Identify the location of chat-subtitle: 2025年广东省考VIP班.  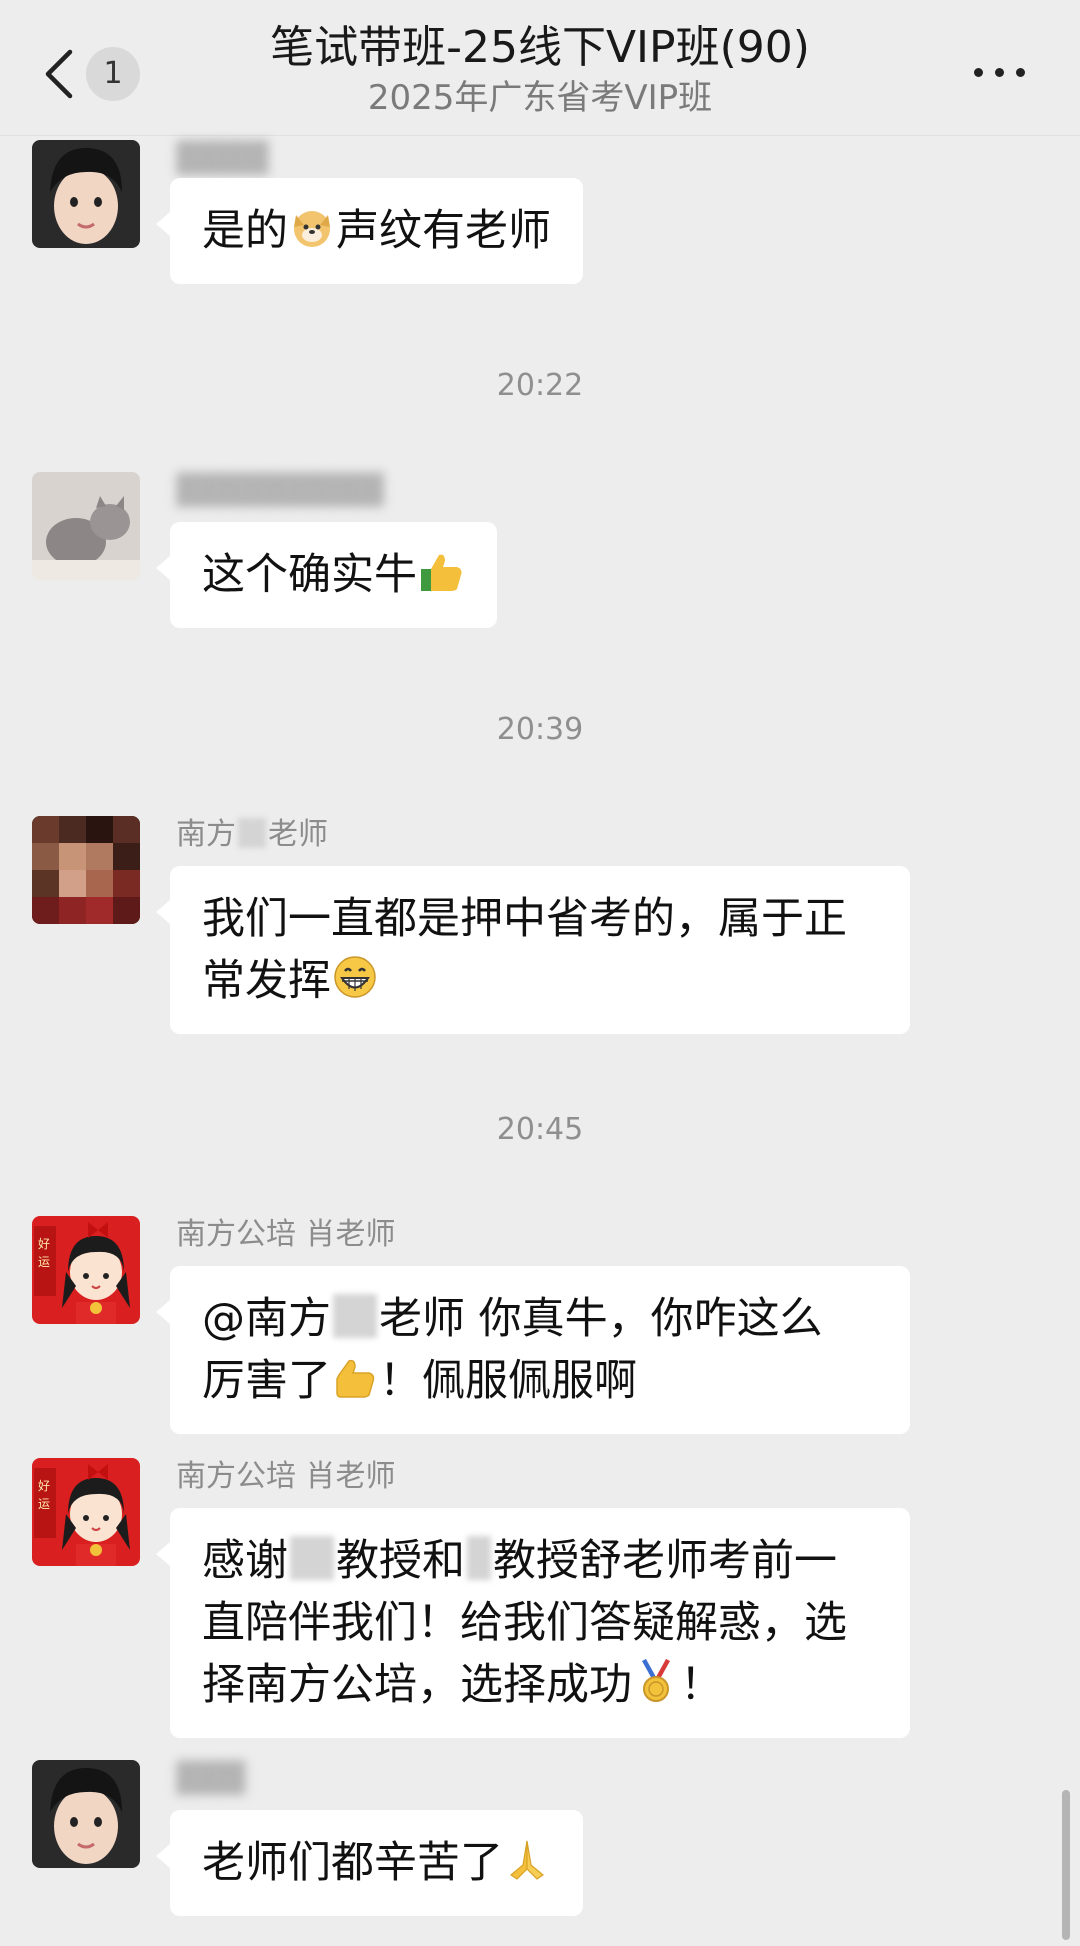
(540, 98).